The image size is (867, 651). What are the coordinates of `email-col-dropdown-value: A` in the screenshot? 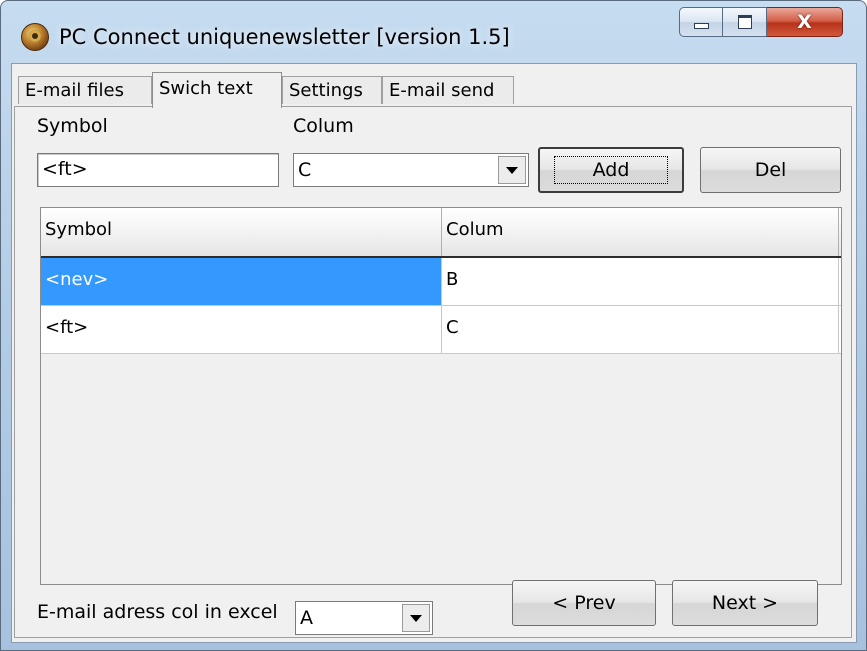 It's located at (306, 618).